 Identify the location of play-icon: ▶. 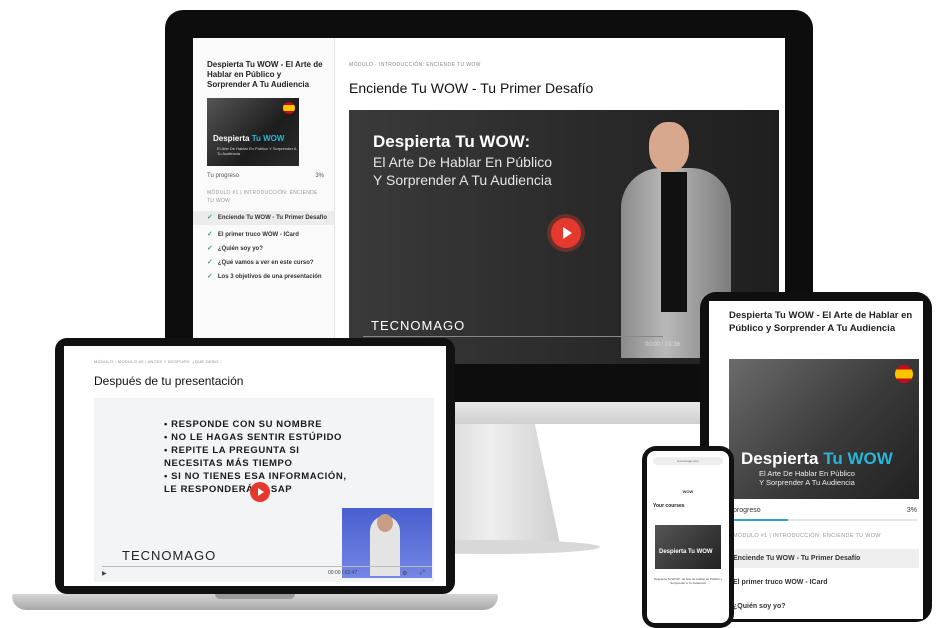
(104, 573).